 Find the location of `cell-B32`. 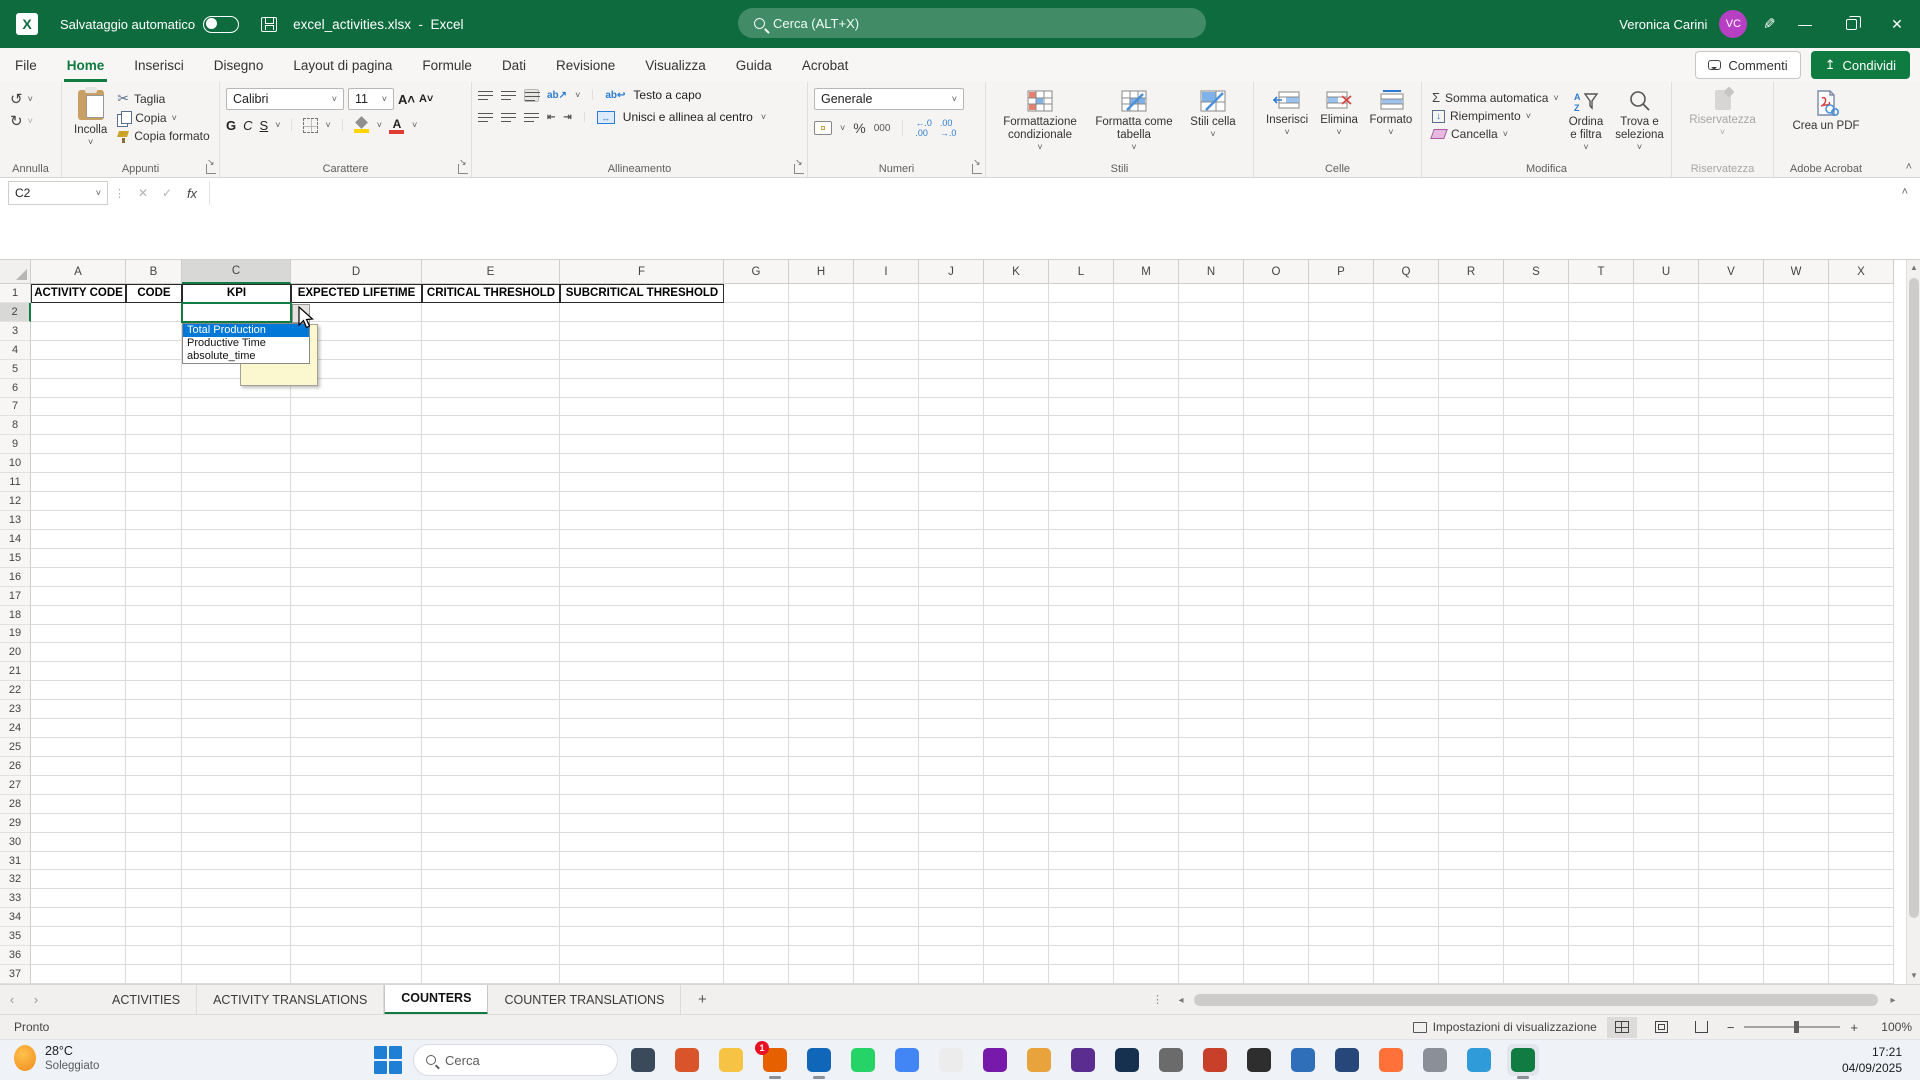

cell-B32 is located at coordinates (154, 880).